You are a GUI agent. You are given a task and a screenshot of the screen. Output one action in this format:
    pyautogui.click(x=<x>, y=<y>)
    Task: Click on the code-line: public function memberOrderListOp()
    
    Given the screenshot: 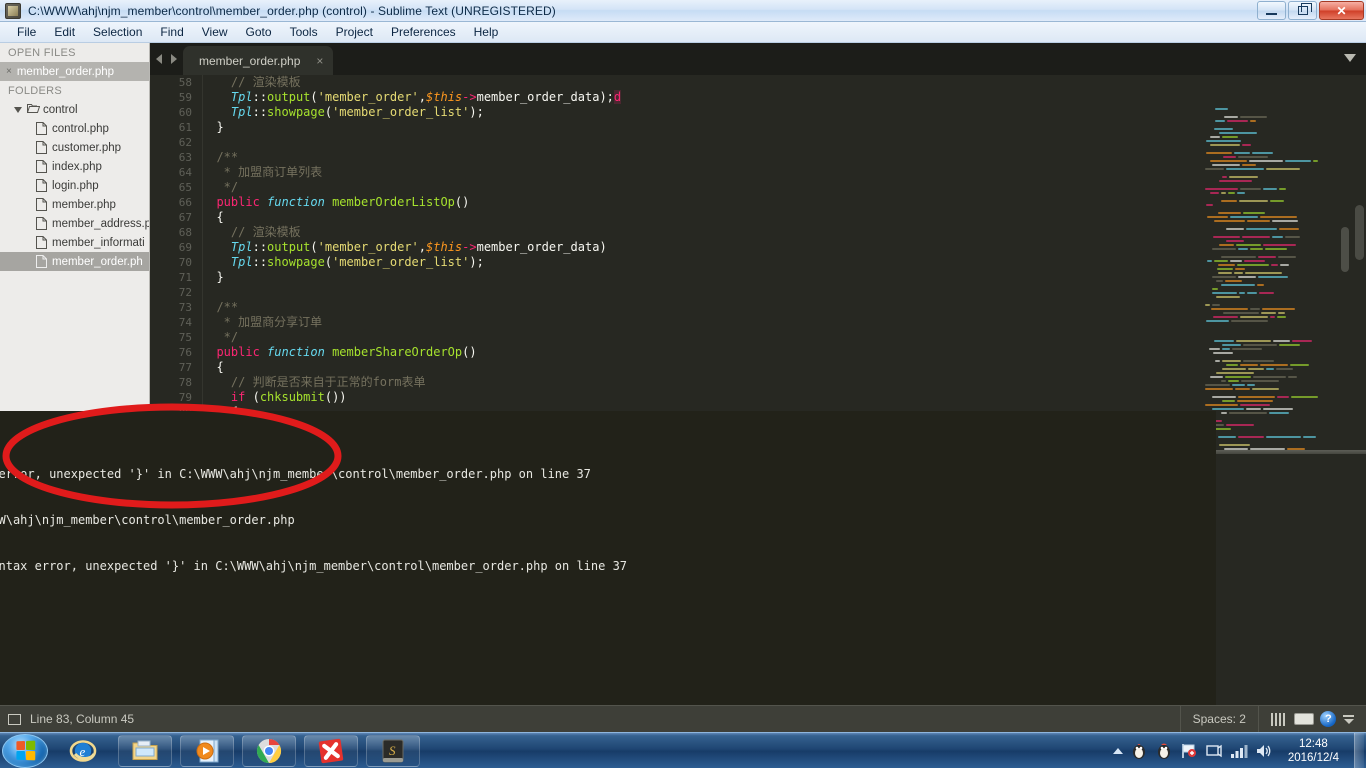 What is the action you would take?
    pyautogui.click(x=722, y=202)
    